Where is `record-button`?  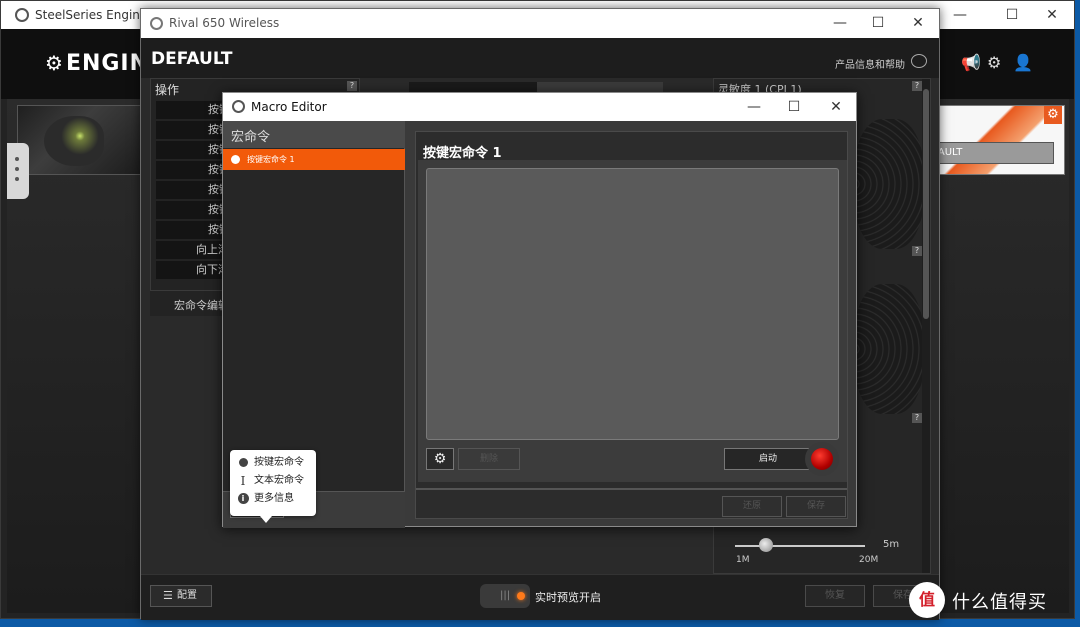
record-button is located at coordinates (822, 459).